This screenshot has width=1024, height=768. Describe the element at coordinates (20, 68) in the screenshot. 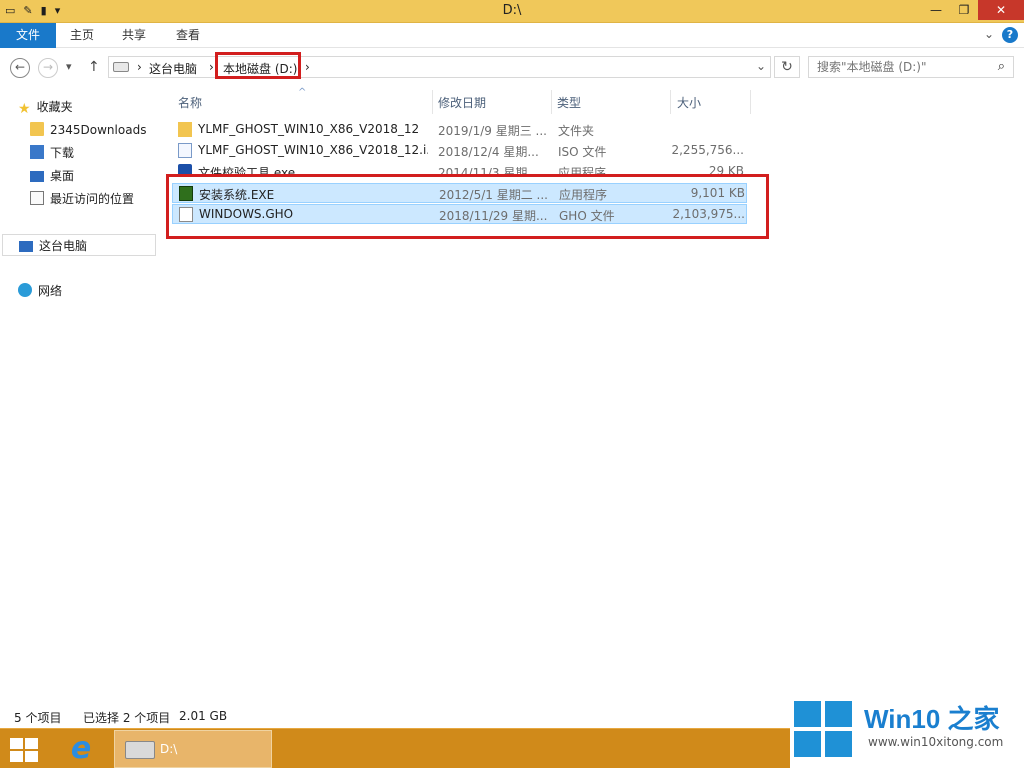

I see `back-button: ←` at that location.